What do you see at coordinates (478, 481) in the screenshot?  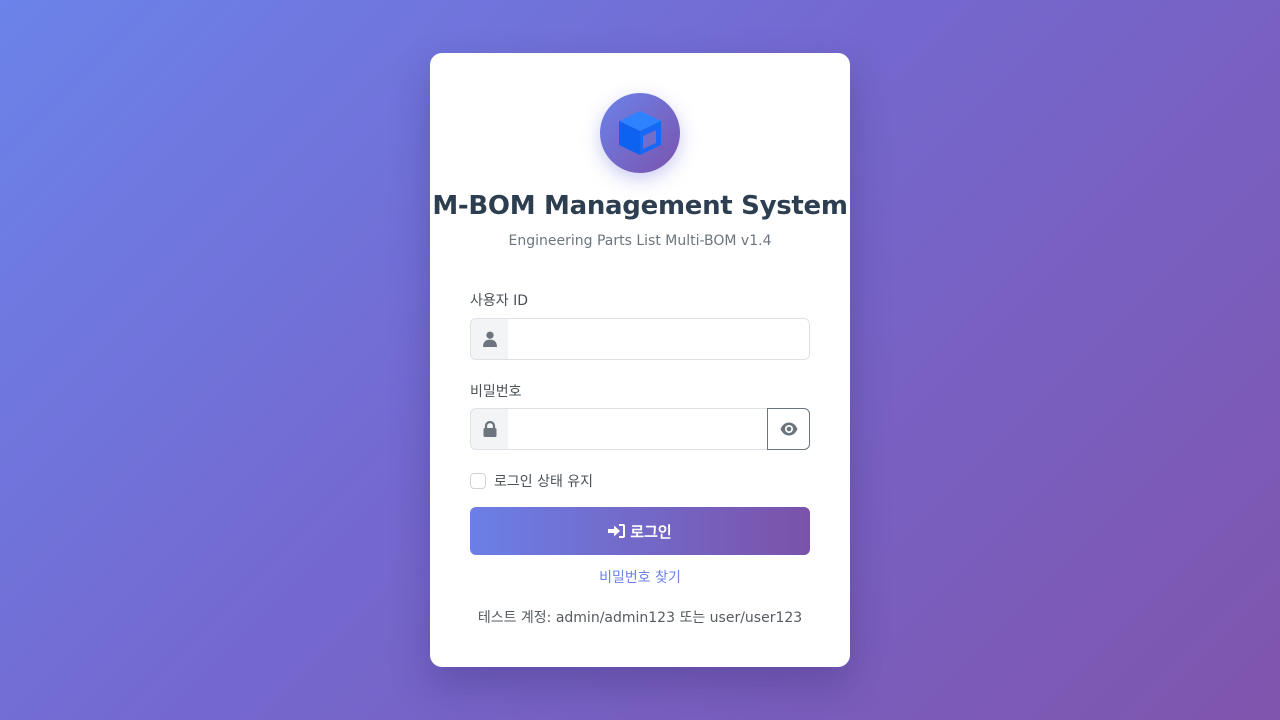 I see `remember-checkbox` at bounding box center [478, 481].